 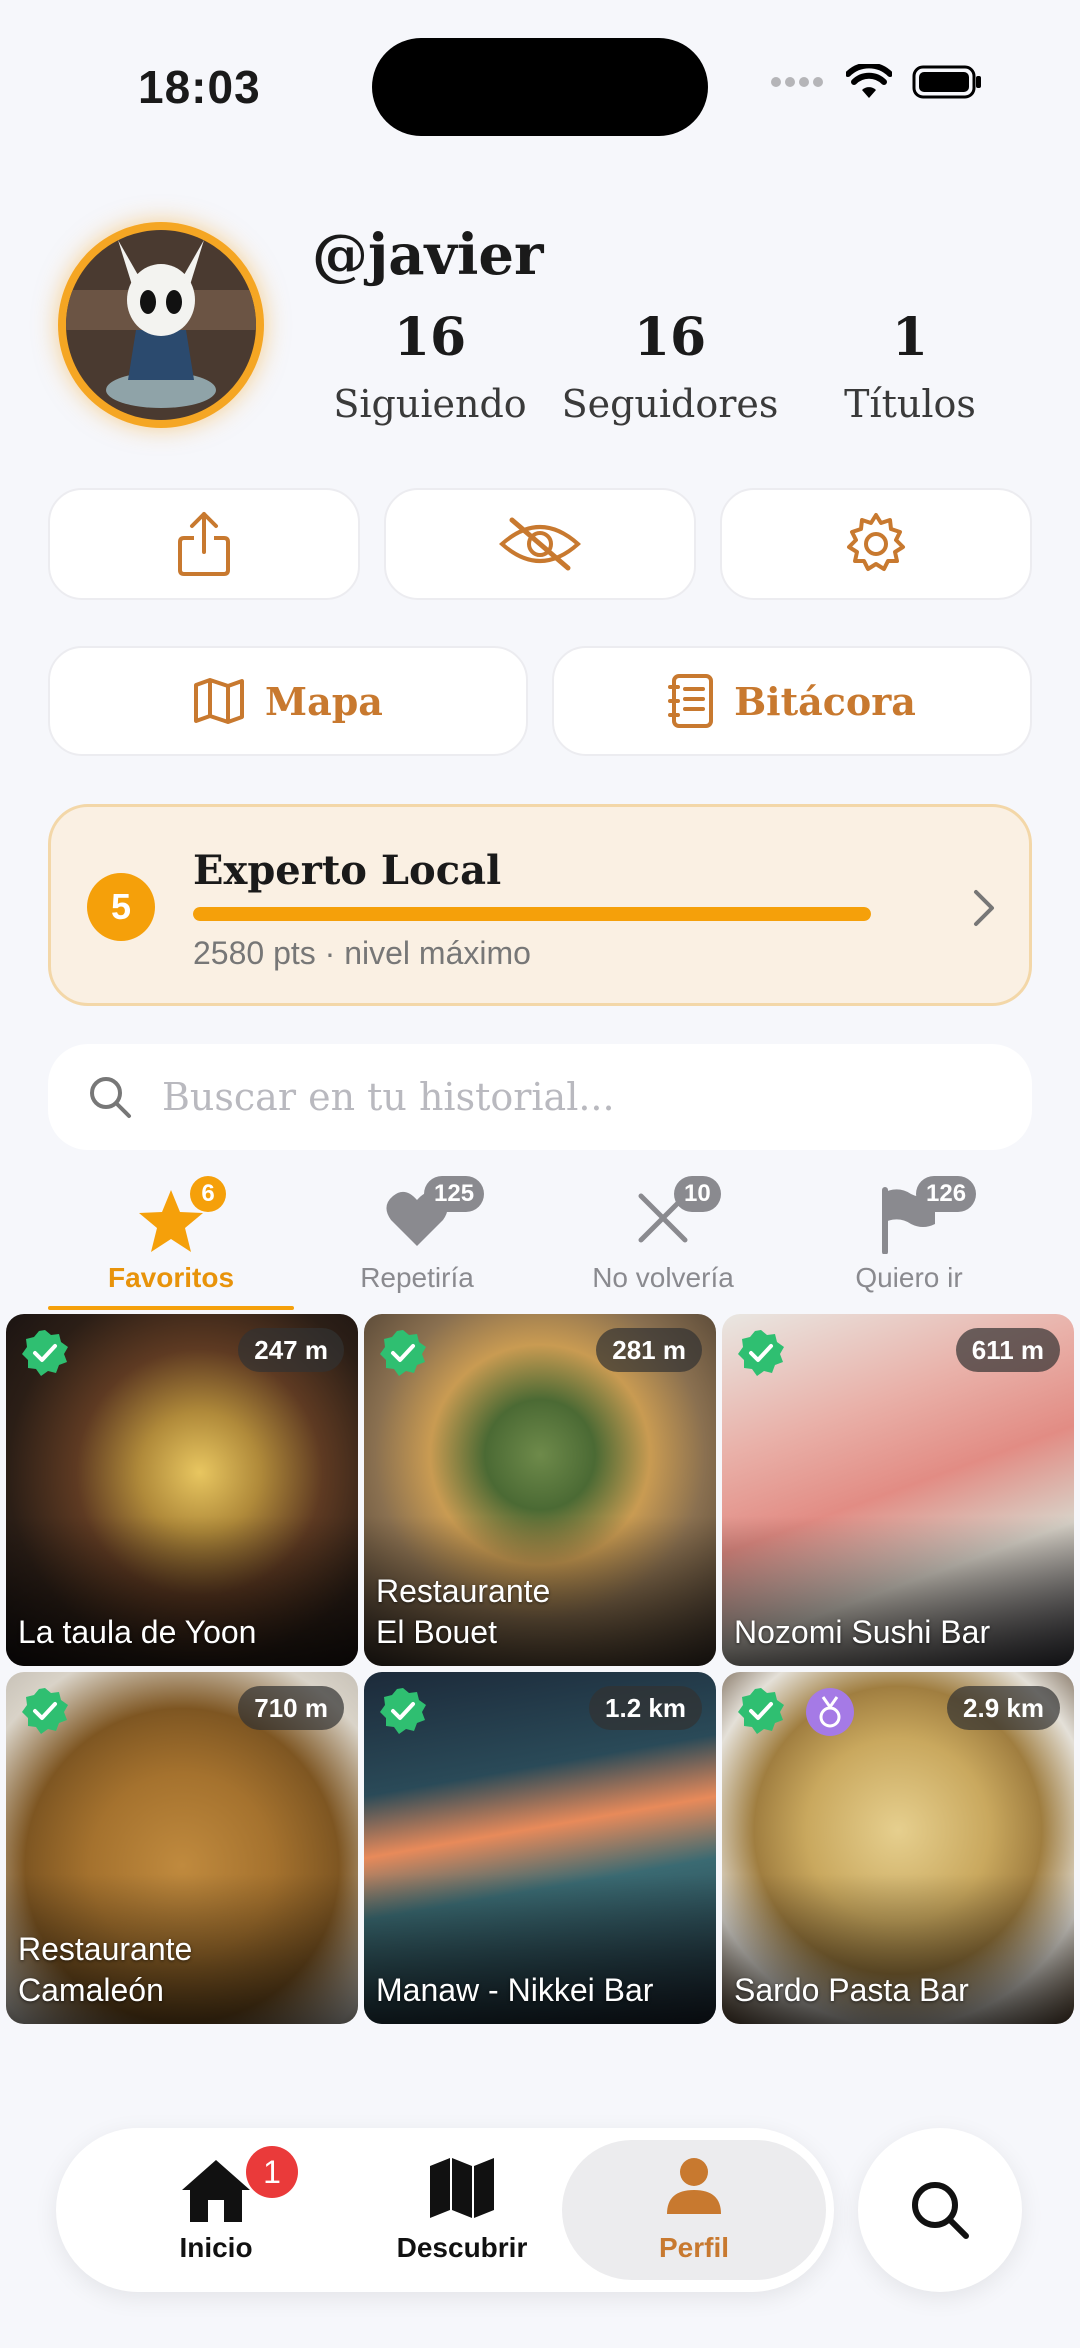 What do you see at coordinates (199, 87) in the screenshot?
I see `status-time: 18:03` at bounding box center [199, 87].